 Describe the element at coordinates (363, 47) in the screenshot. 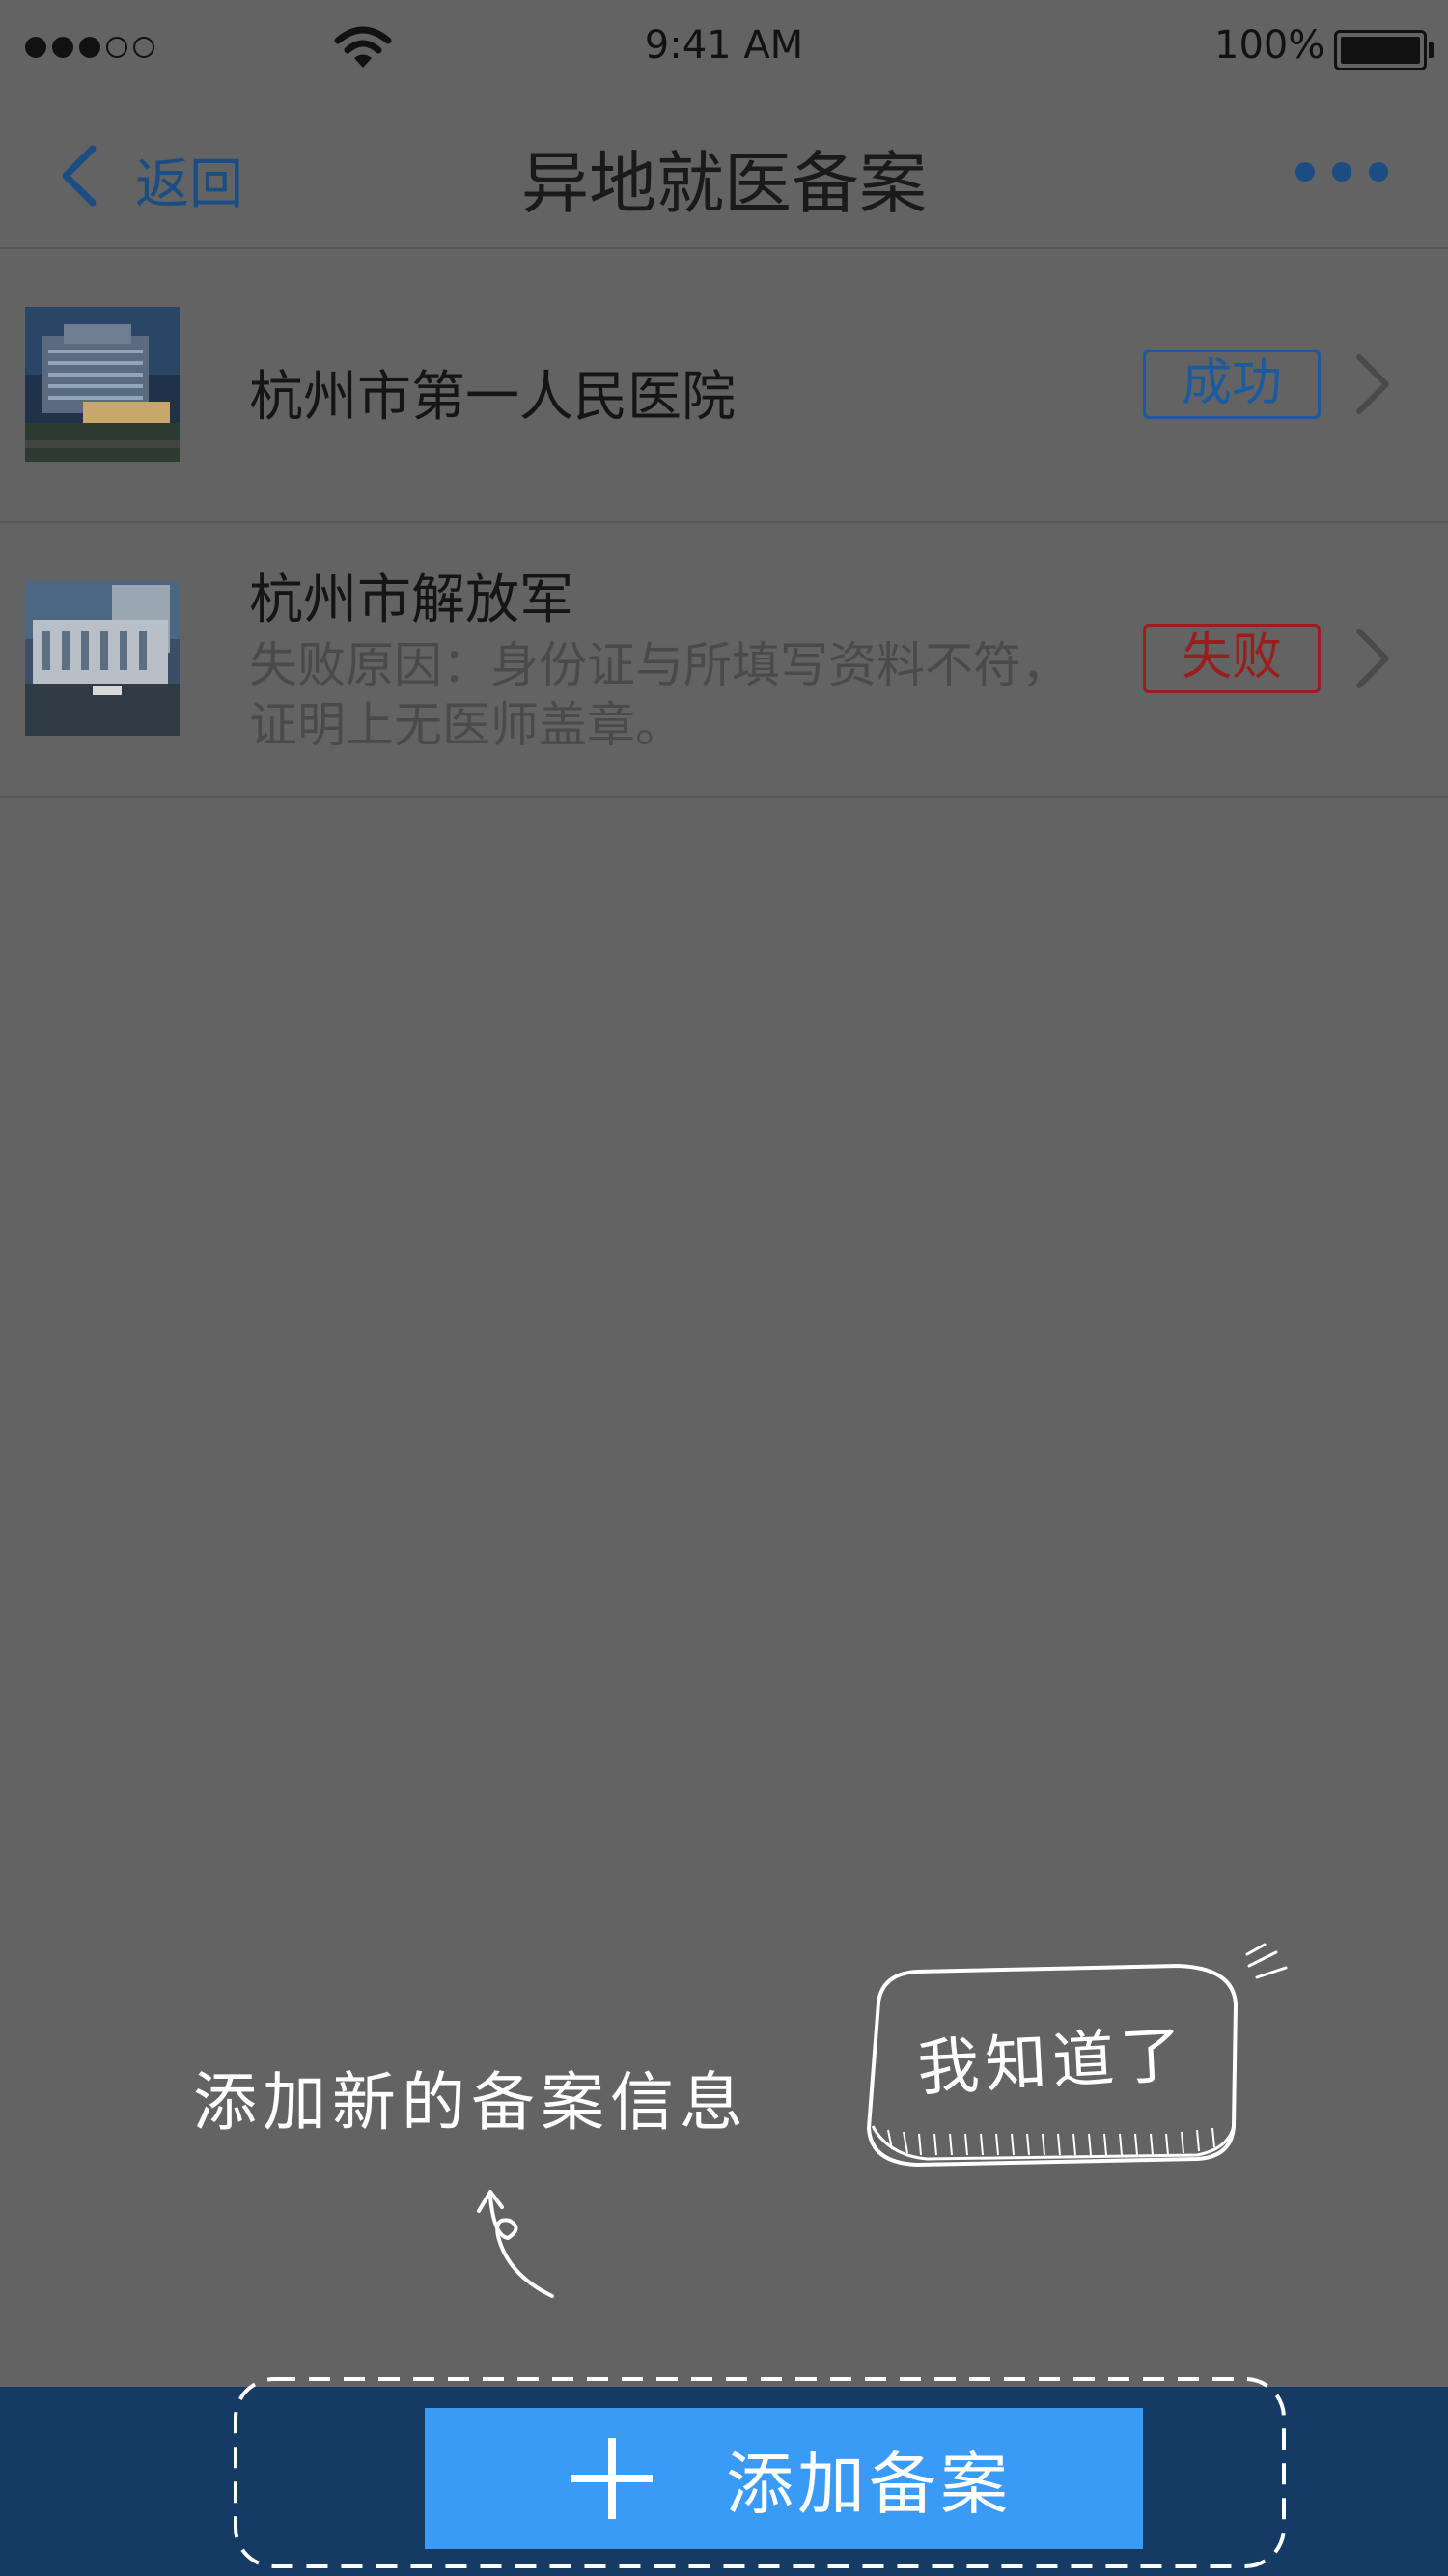

I see `wifi-icon` at that location.